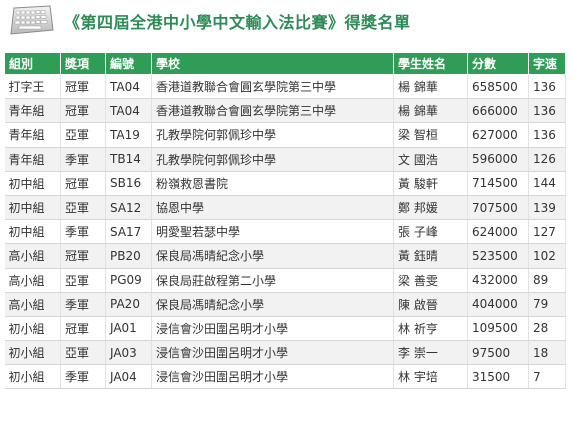  What do you see at coordinates (272, 183) in the screenshot?
I see `cell-school: 粉嶺救恩書院` at bounding box center [272, 183].